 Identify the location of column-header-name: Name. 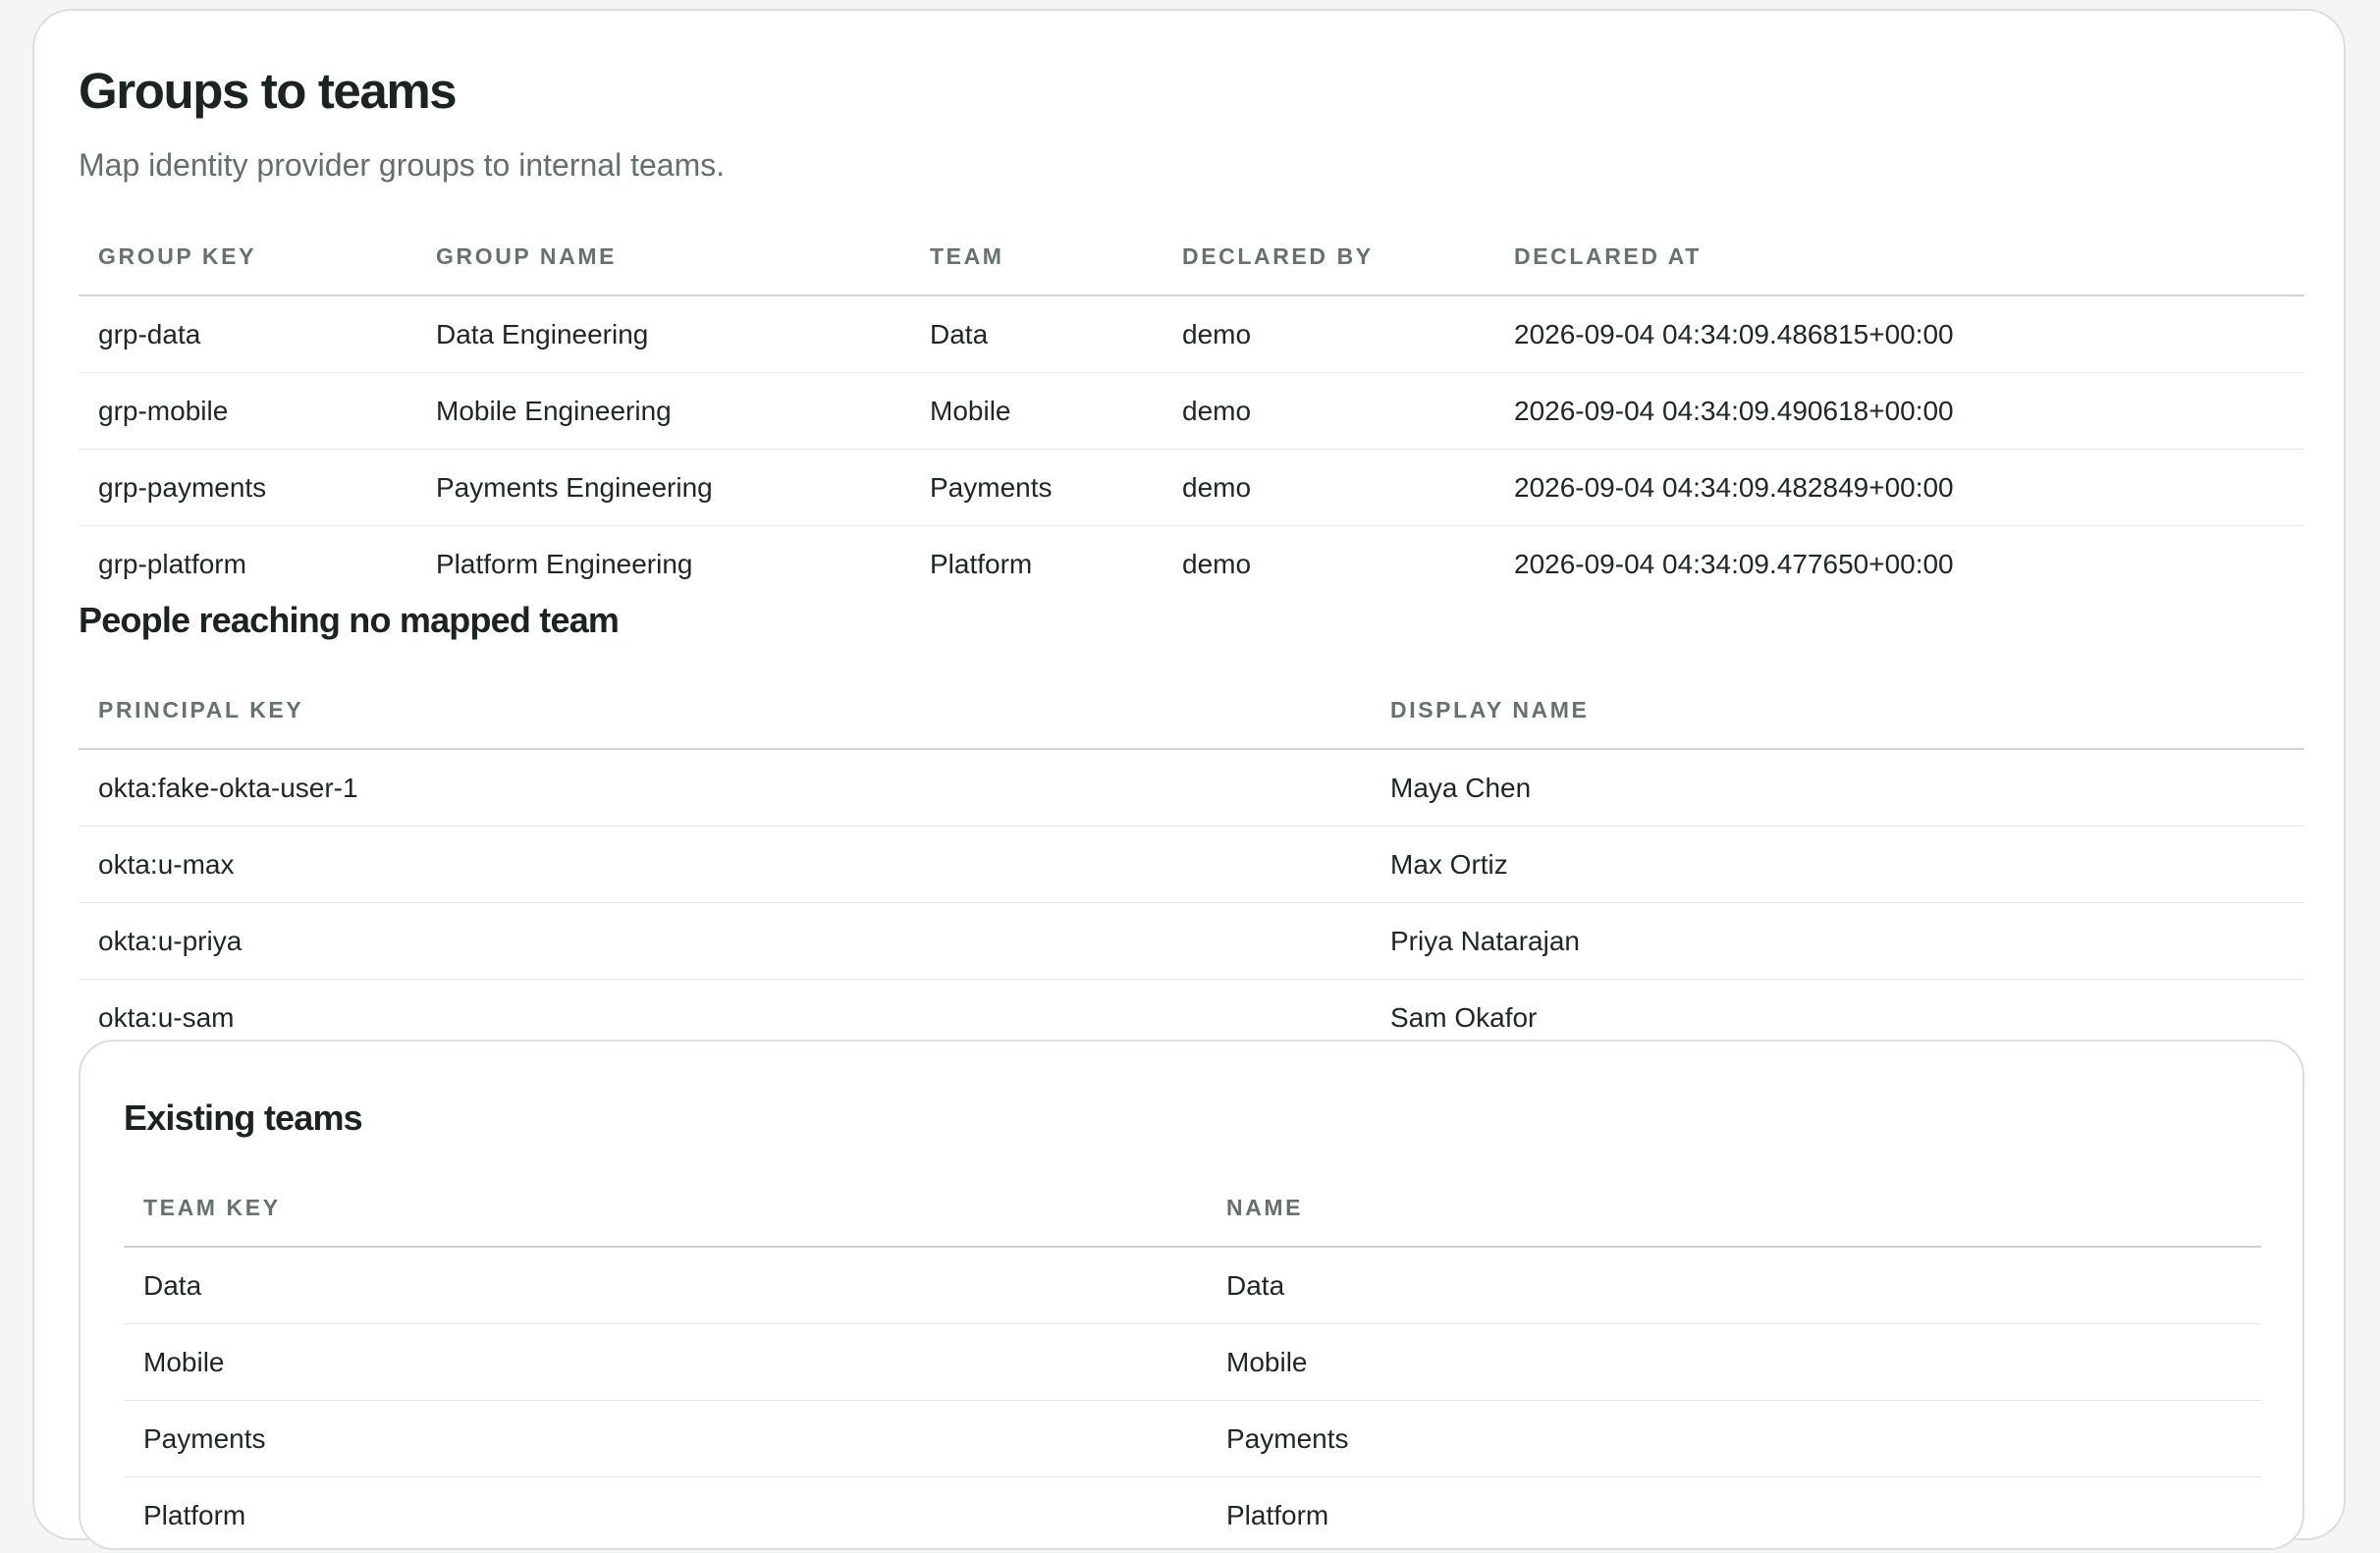
(1734, 1208).